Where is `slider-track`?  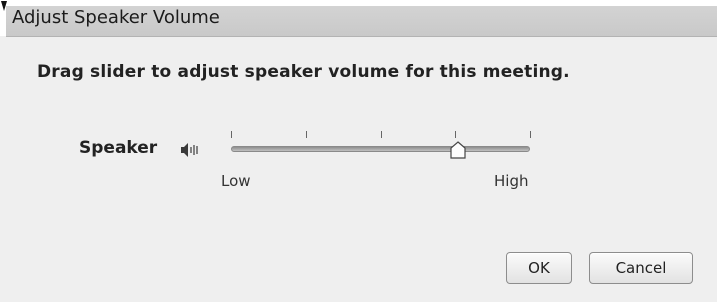 slider-track is located at coordinates (380, 149).